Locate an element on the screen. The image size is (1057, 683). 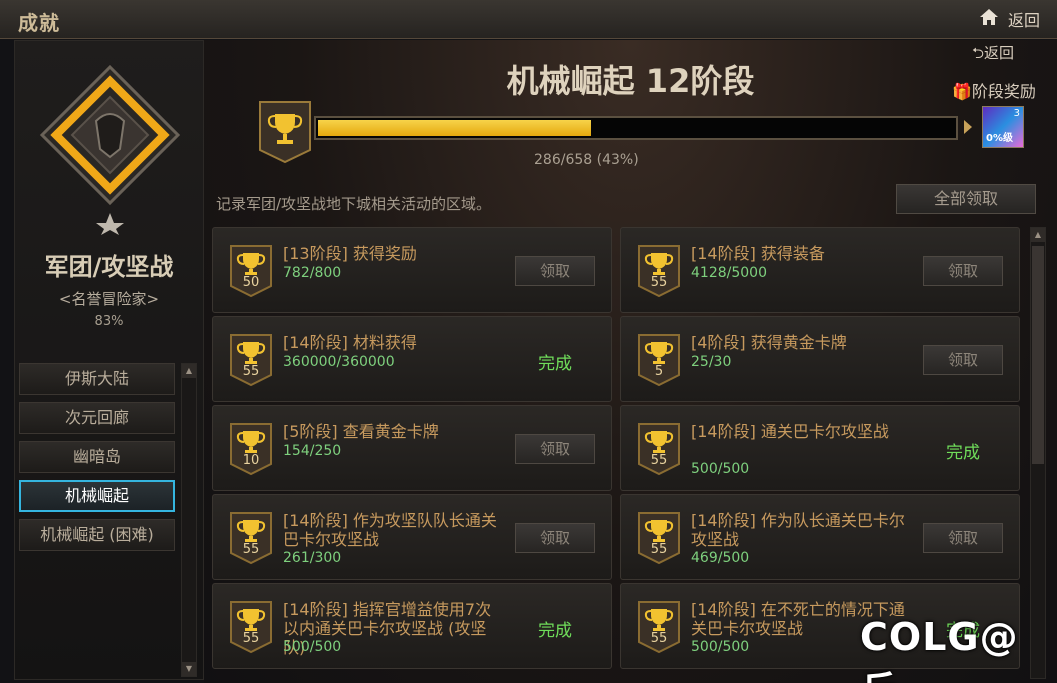
achievement-progress: 469/500 is located at coordinates (720, 558).